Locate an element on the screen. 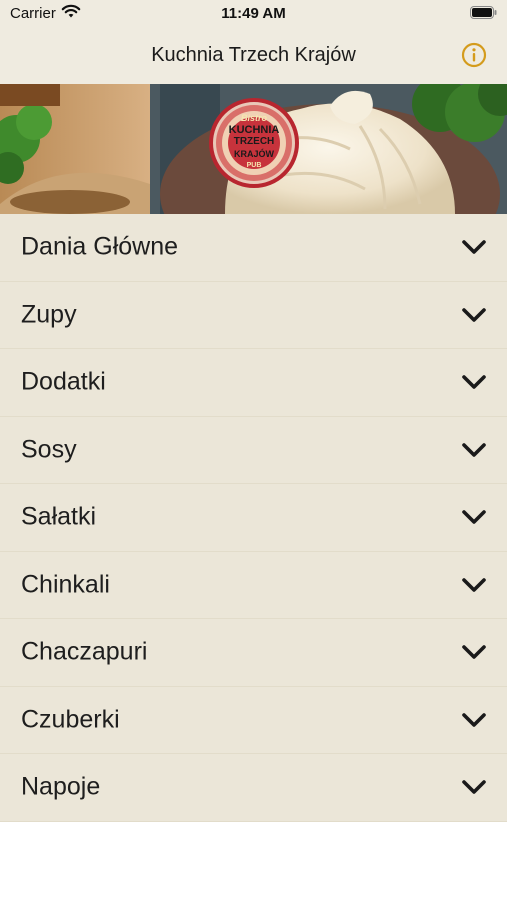 The height and width of the screenshot is (900, 507). logo-line-bistro: Bistro is located at coordinates (253, 118).